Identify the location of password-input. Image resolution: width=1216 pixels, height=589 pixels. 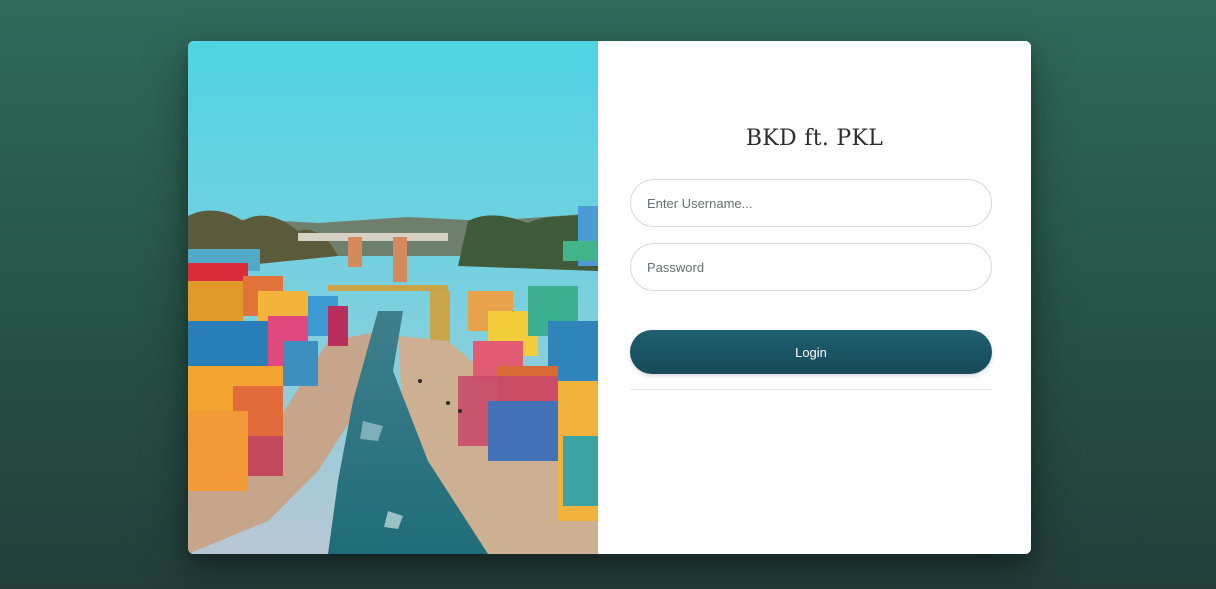
(811, 267).